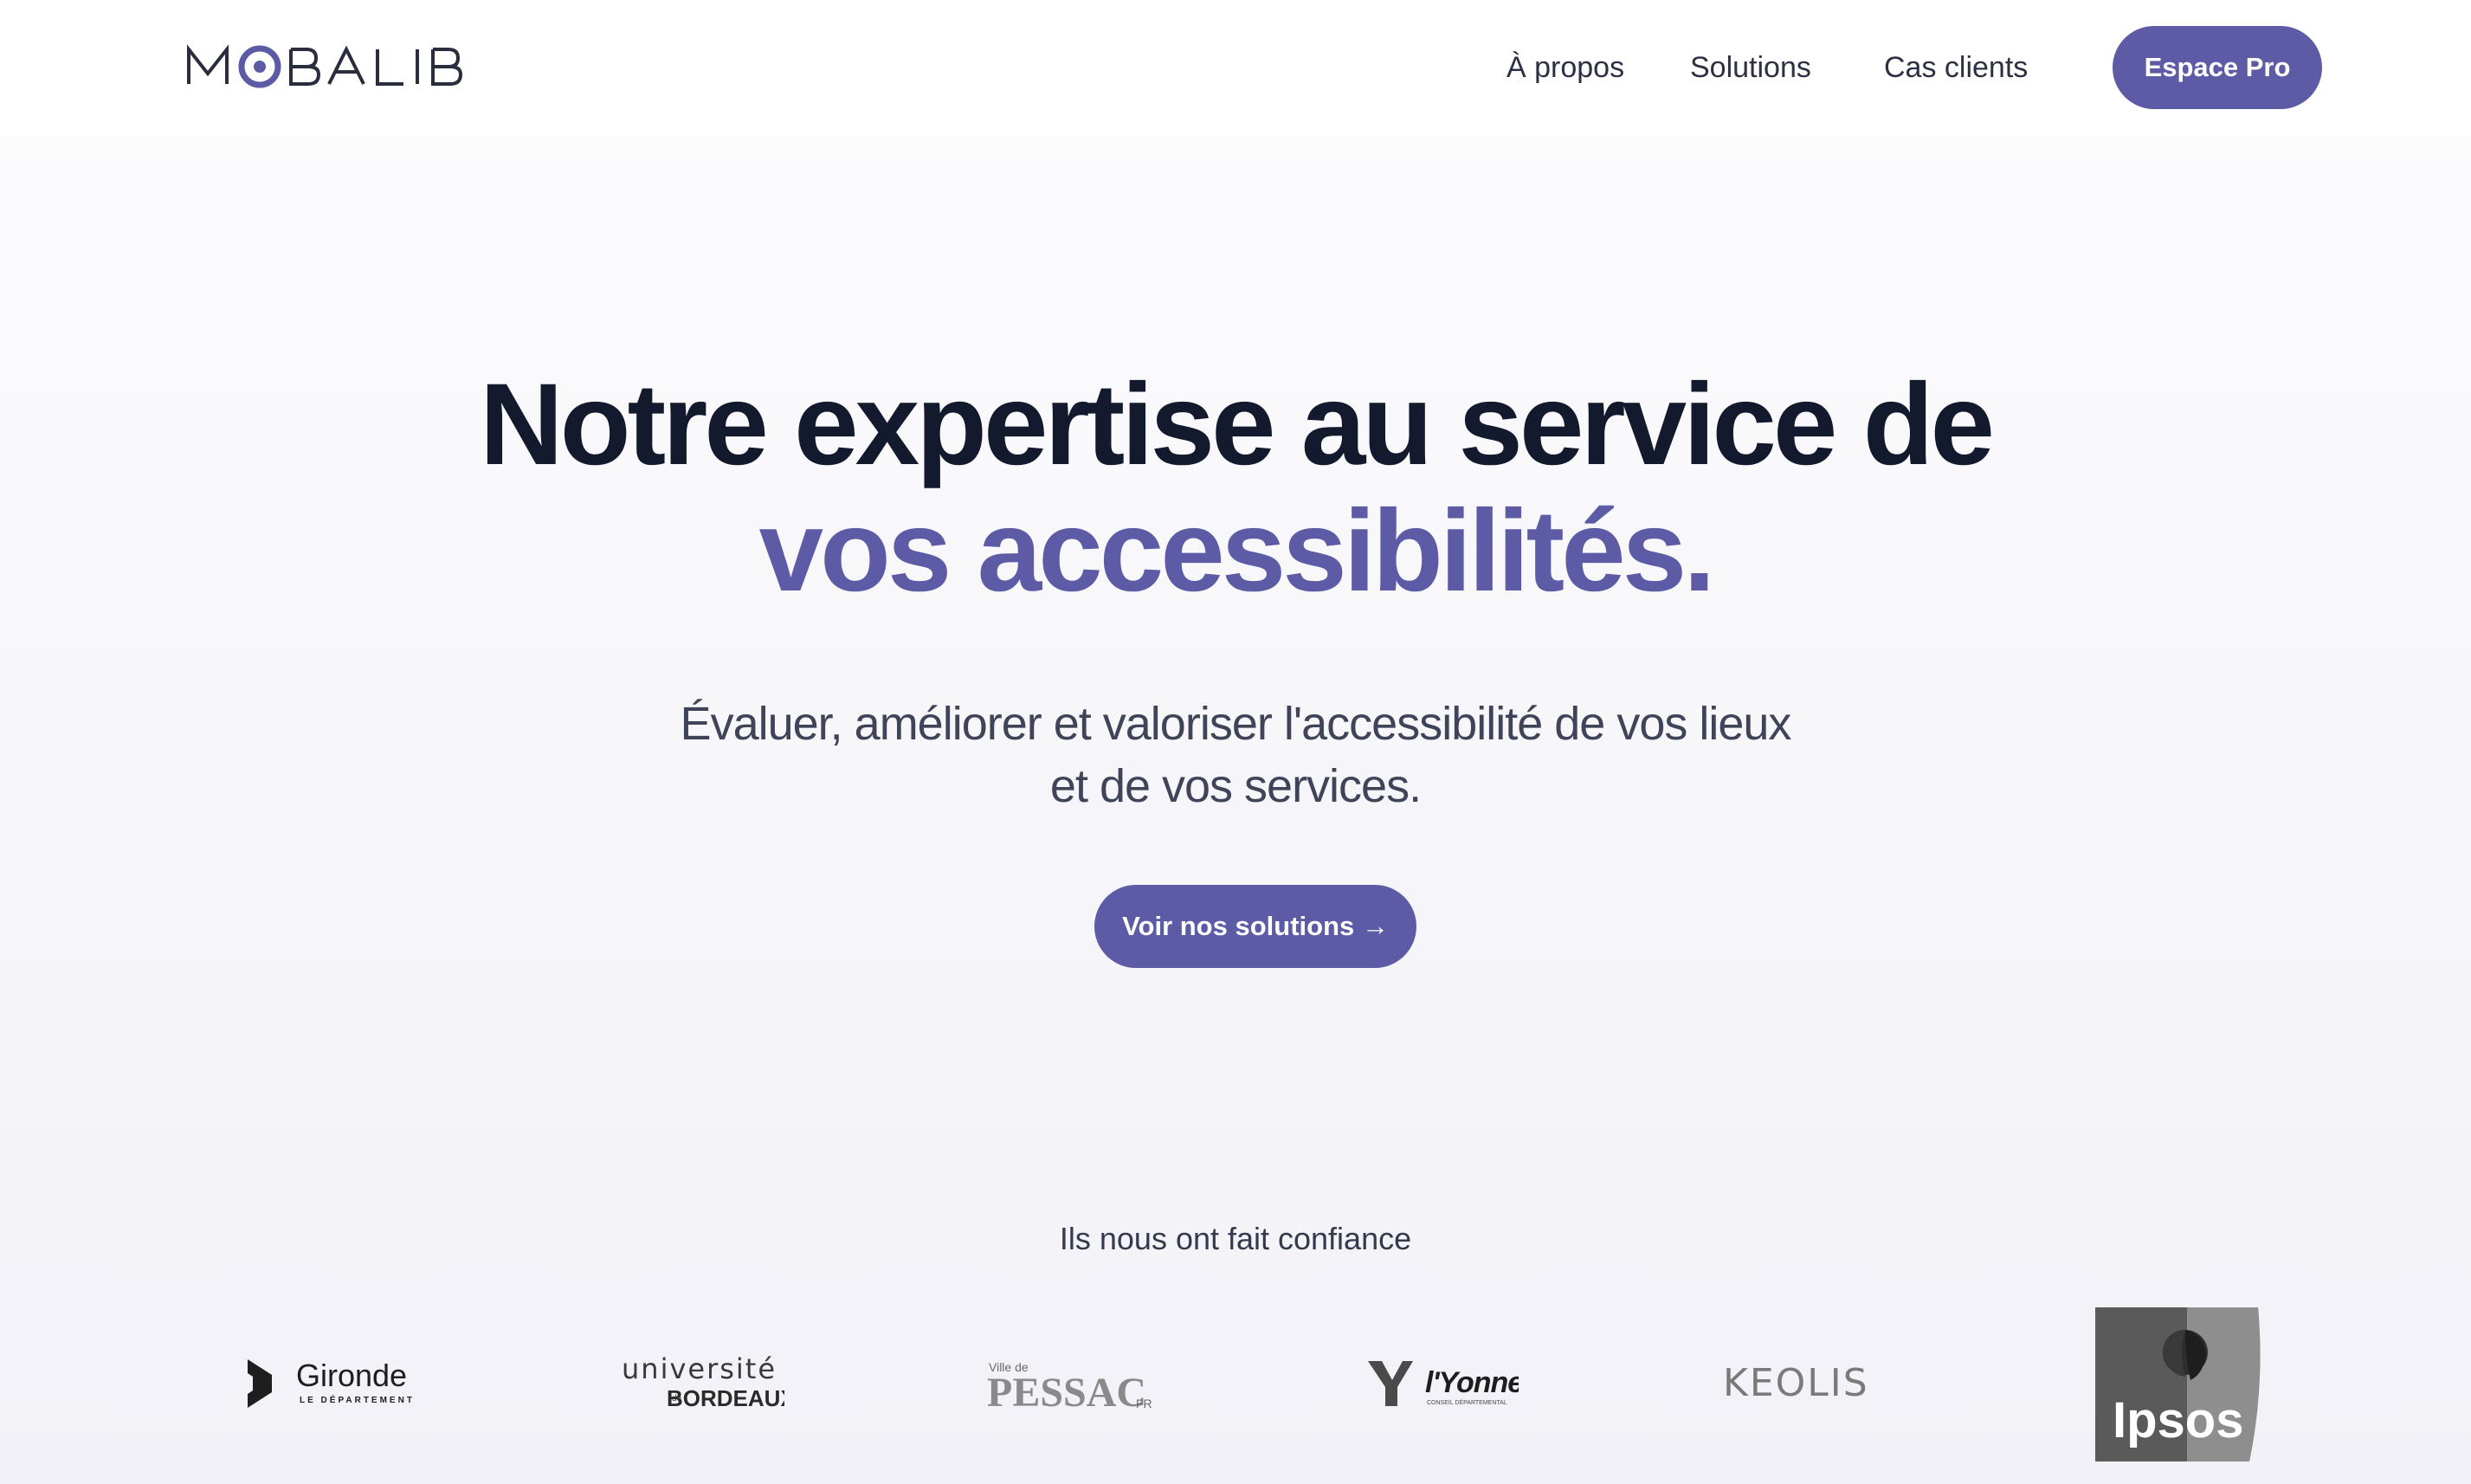  I want to click on hero-title-accent: vos accessibilités., so click(1237, 551).